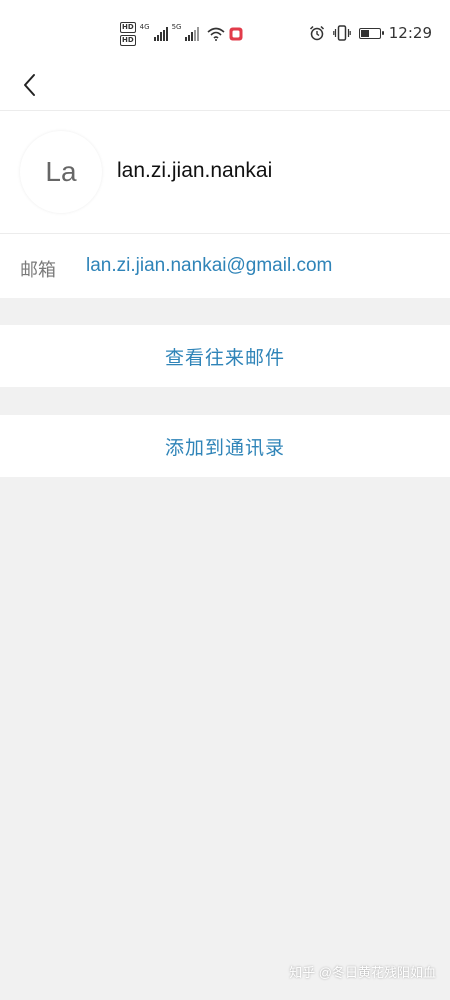 This screenshot has height=1000, width=450. I want to click on alarm-icon, so click(316, 33).